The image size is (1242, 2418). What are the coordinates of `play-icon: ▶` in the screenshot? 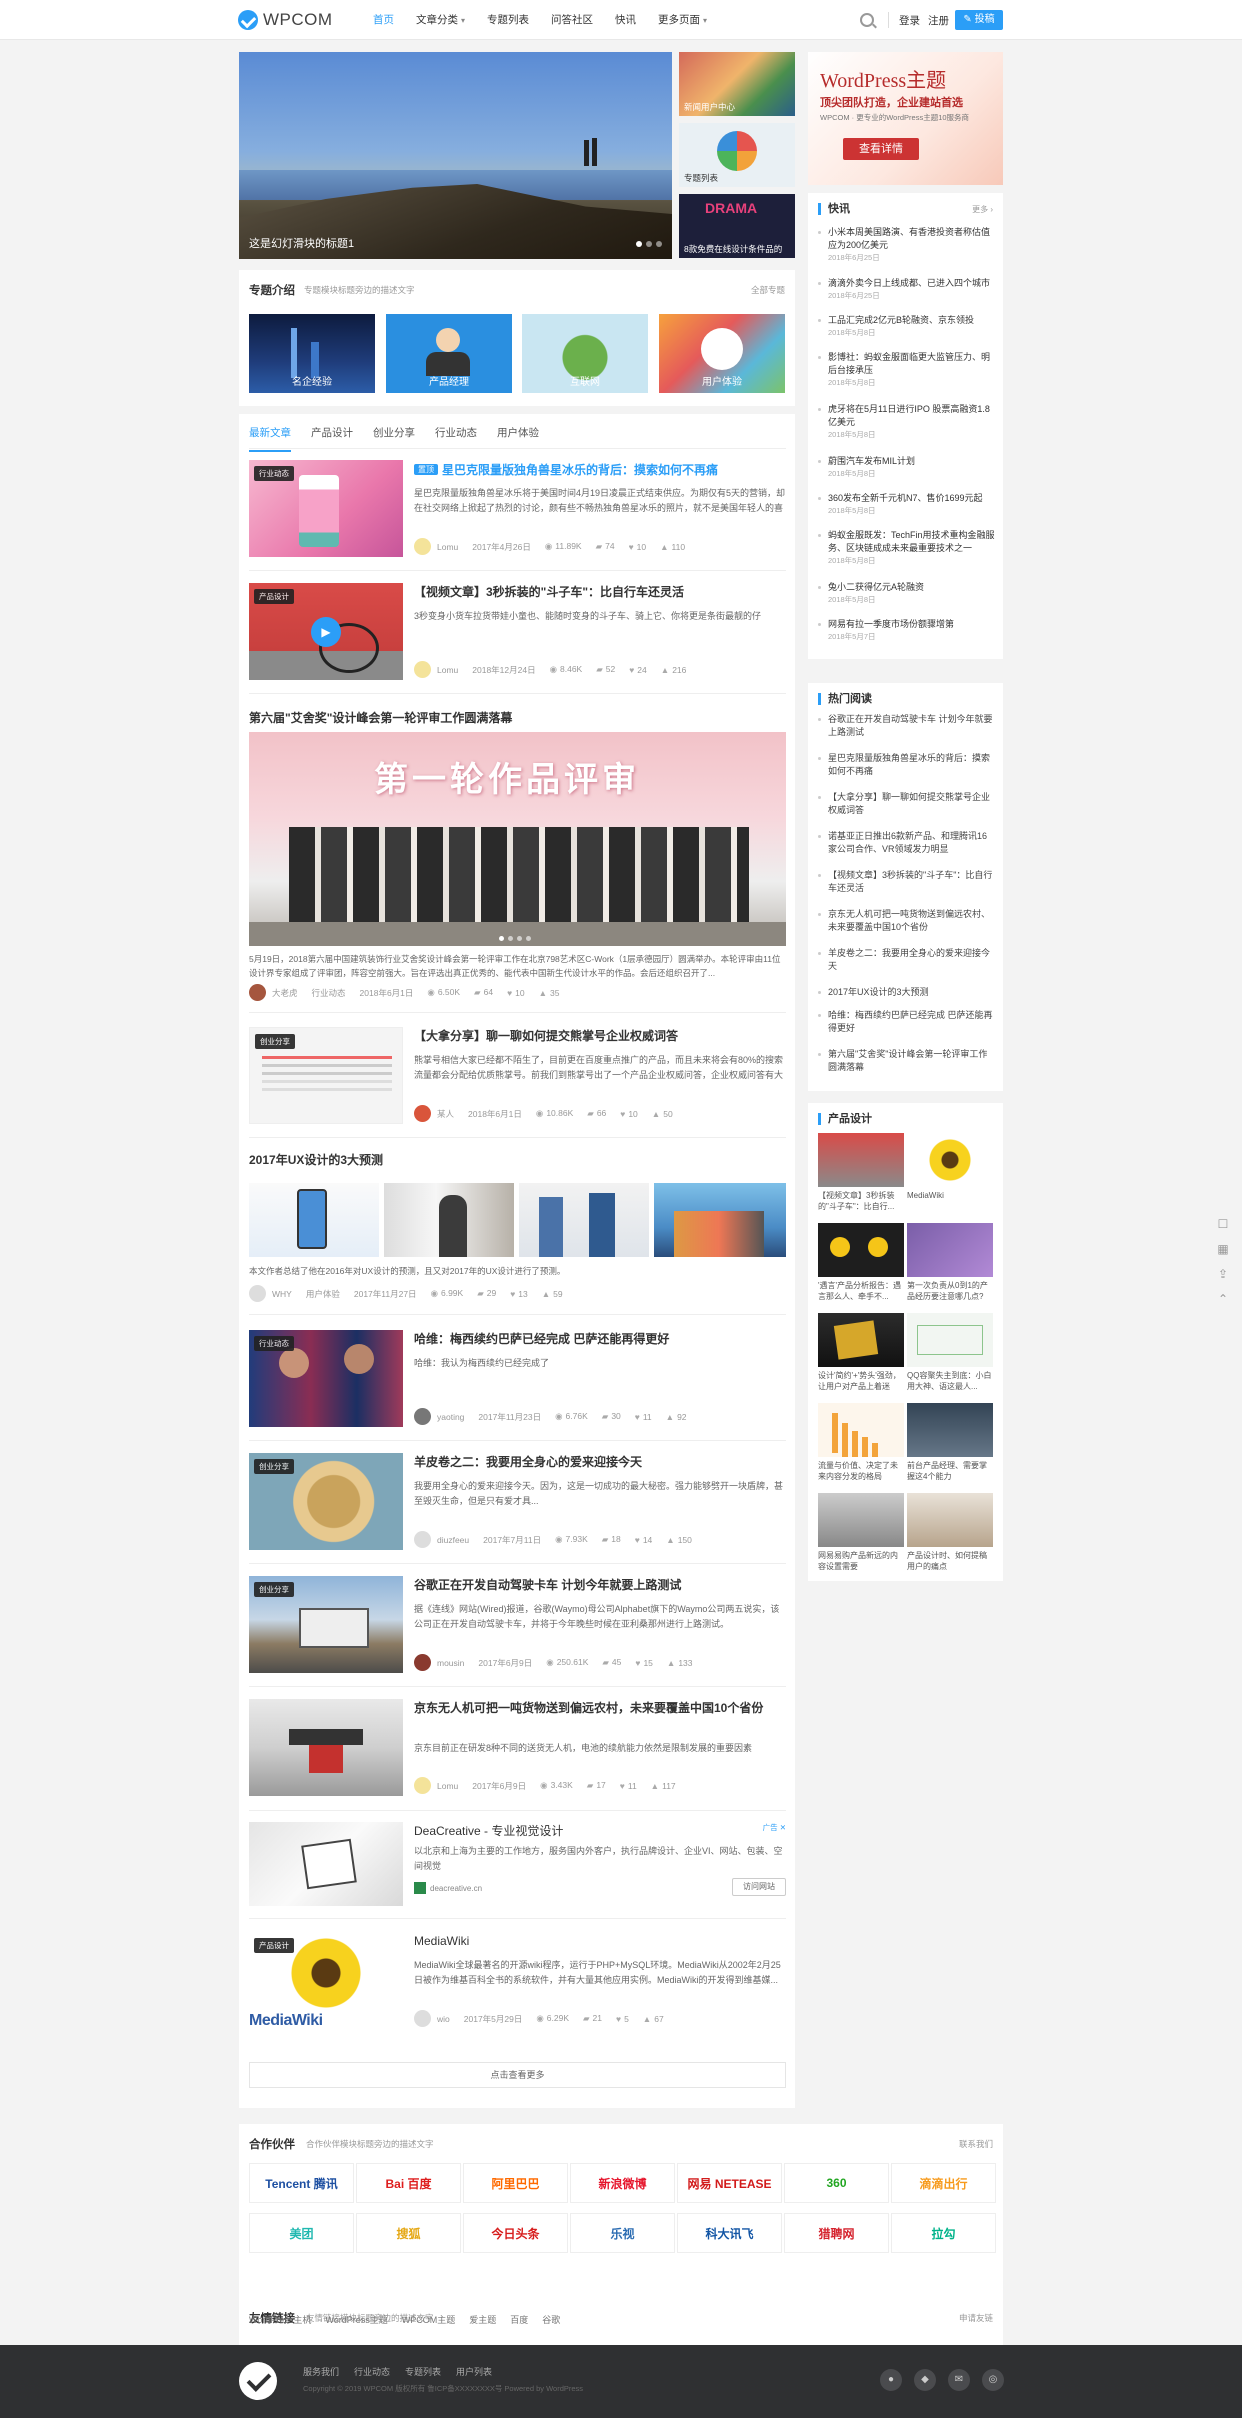 It's located at (326, 632).